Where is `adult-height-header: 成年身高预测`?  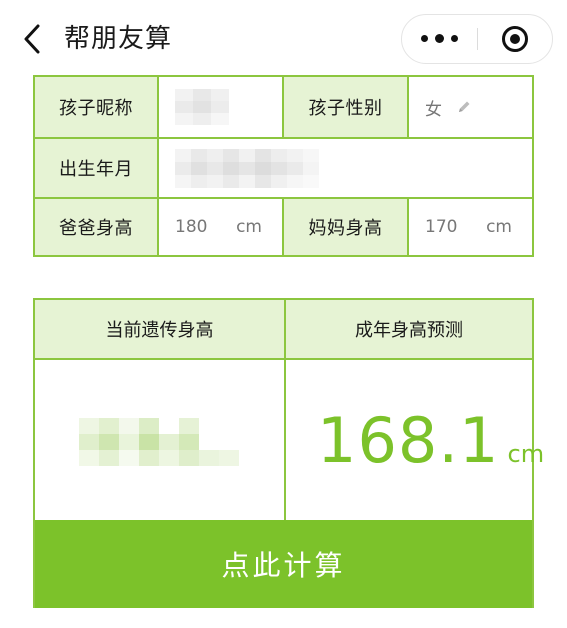
adult-height-header: 成年身高预测 is located at coordinates (409, 330).